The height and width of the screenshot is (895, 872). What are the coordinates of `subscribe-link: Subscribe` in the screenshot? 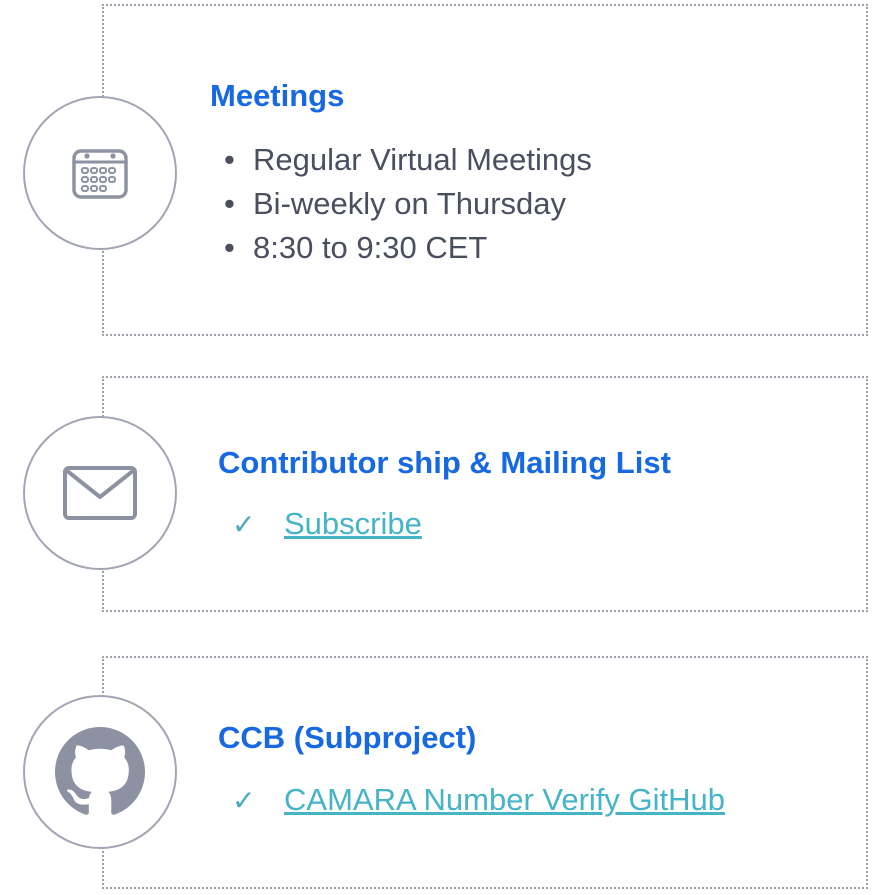 It's located at (353, 524).